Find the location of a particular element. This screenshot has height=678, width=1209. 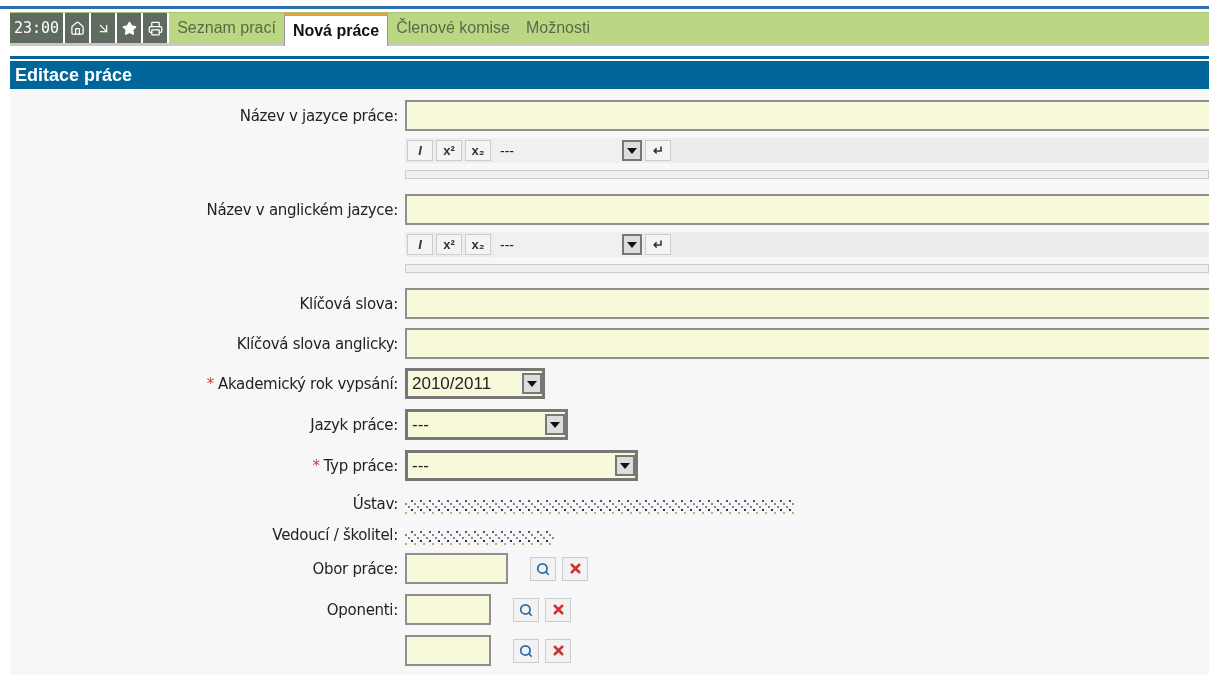

field-label: Jazyk práce: is located at coordinates (354, 424).